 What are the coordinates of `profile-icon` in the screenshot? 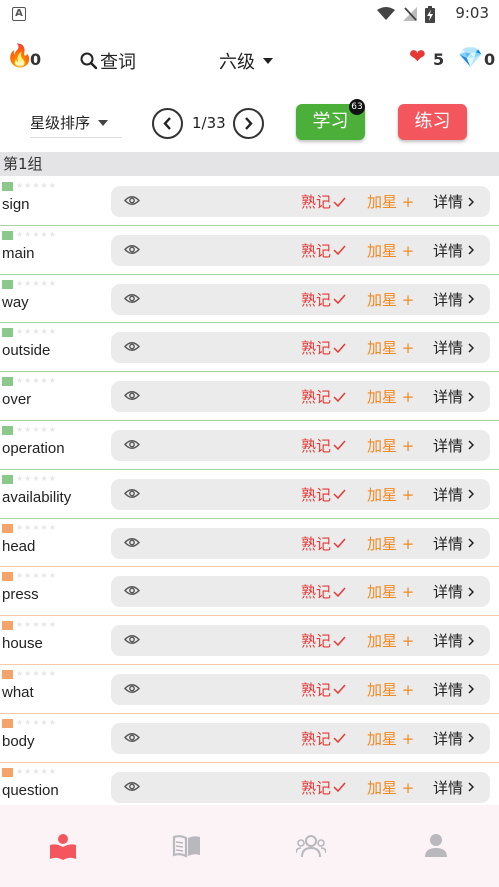 It's located at (436, 845).